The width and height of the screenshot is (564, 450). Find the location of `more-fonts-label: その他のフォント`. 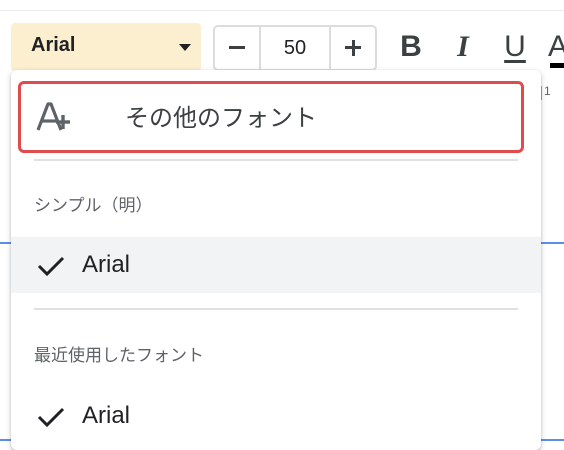

more-fonts-label: その他のフォント is located at coordinates (221, 118).